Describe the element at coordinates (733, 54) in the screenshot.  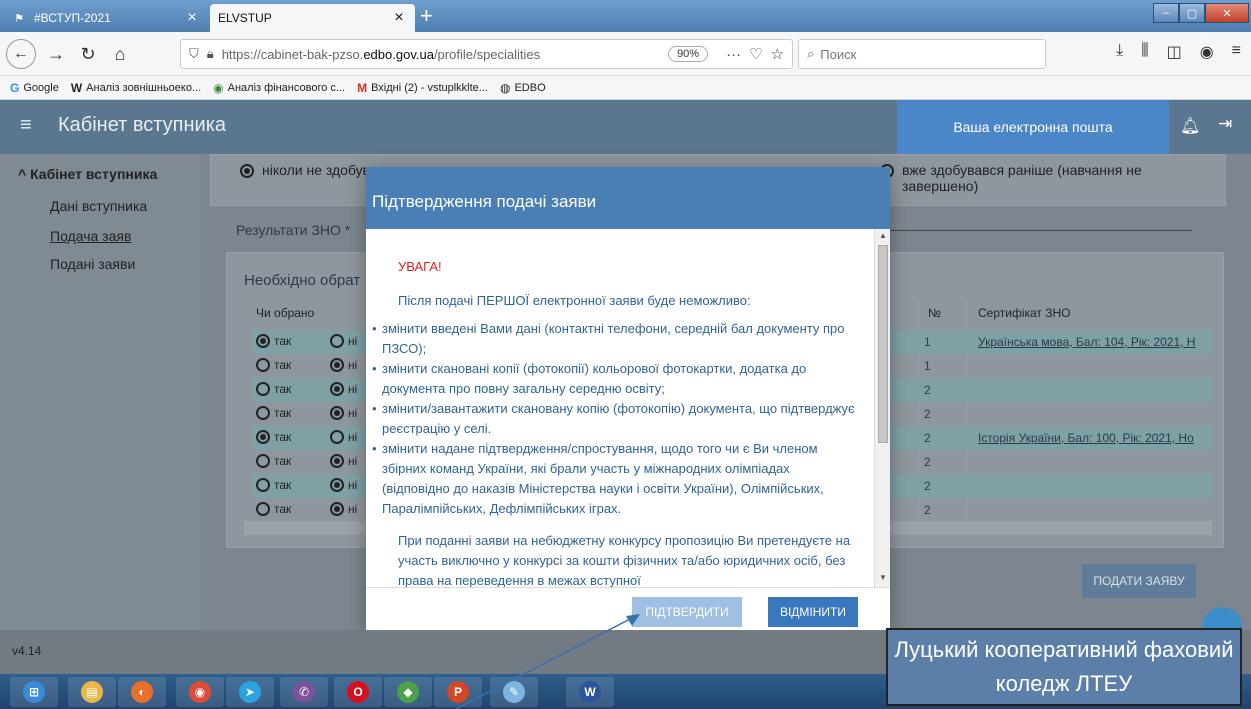
I see `more-icon: ···` at that location.